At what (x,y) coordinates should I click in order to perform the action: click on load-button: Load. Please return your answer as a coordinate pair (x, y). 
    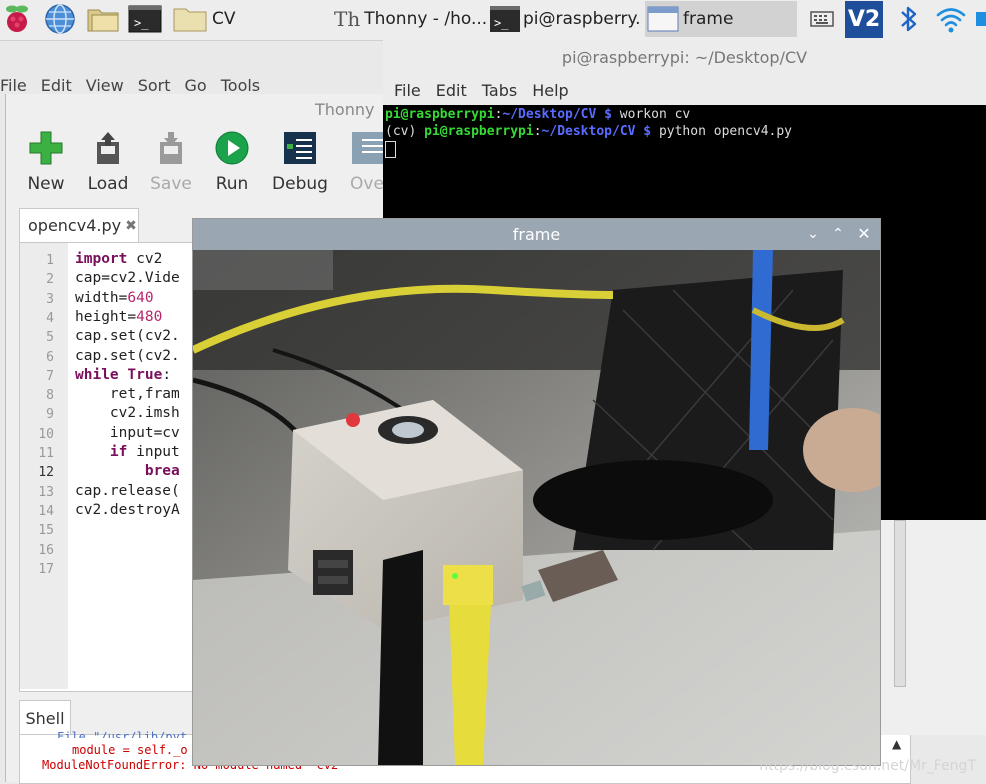
    Looking at the image, I should click on (108, 161).